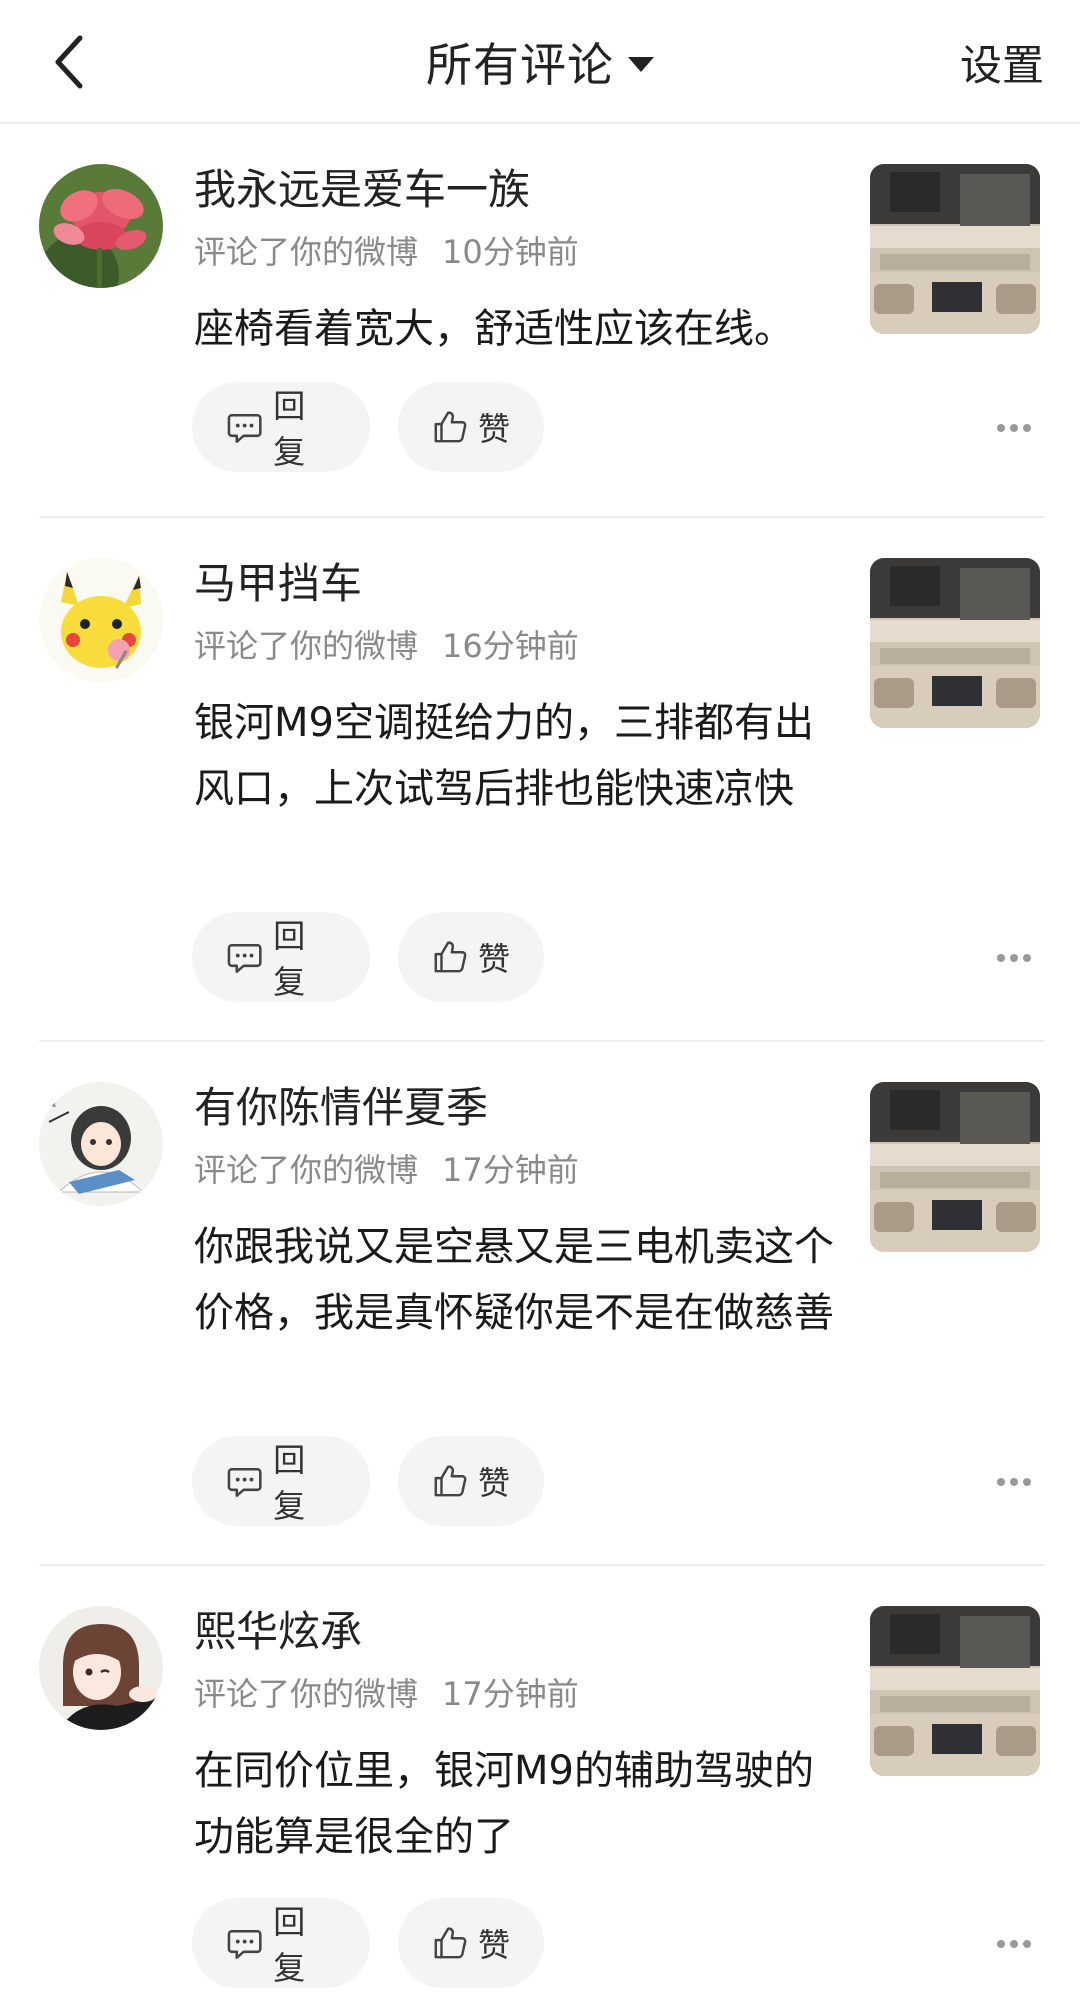 Image resolution: width=1080 pixels, height=2012 pixels. What do you see at coordinates (1002, 62) in the screenshot?
I see `settings-button: 设置` at bounding box center [1002, 62].